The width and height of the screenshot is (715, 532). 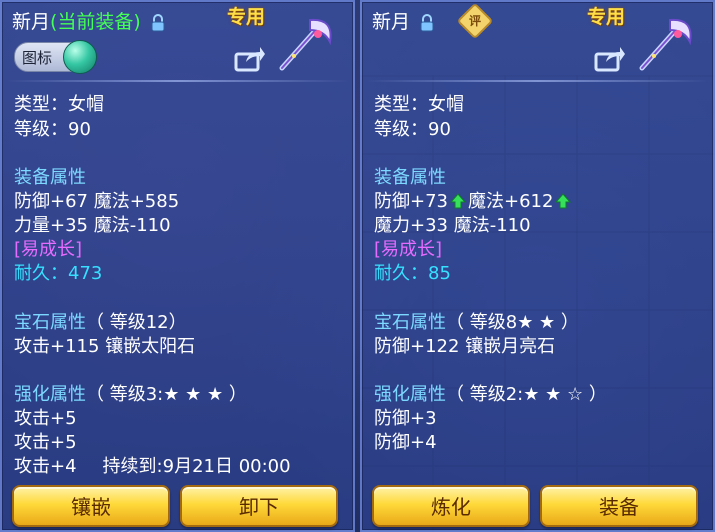 What do you see at coordinates (136, 322) in the screenshot?
I see `gem-level: （ 等级12）` at bounding box center [136, 322].